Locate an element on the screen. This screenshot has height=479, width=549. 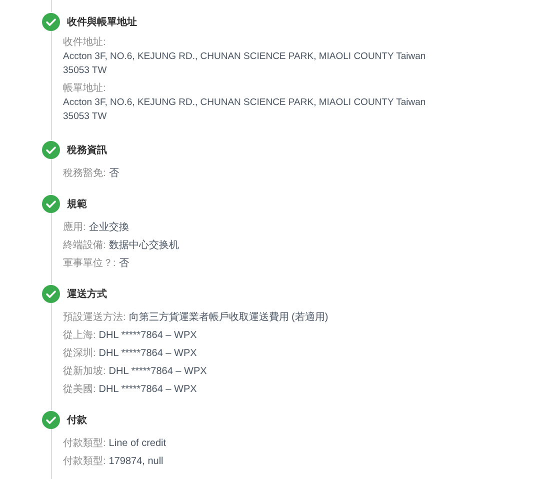
field-value: 企业交換 is located at coordinates (108, 227).